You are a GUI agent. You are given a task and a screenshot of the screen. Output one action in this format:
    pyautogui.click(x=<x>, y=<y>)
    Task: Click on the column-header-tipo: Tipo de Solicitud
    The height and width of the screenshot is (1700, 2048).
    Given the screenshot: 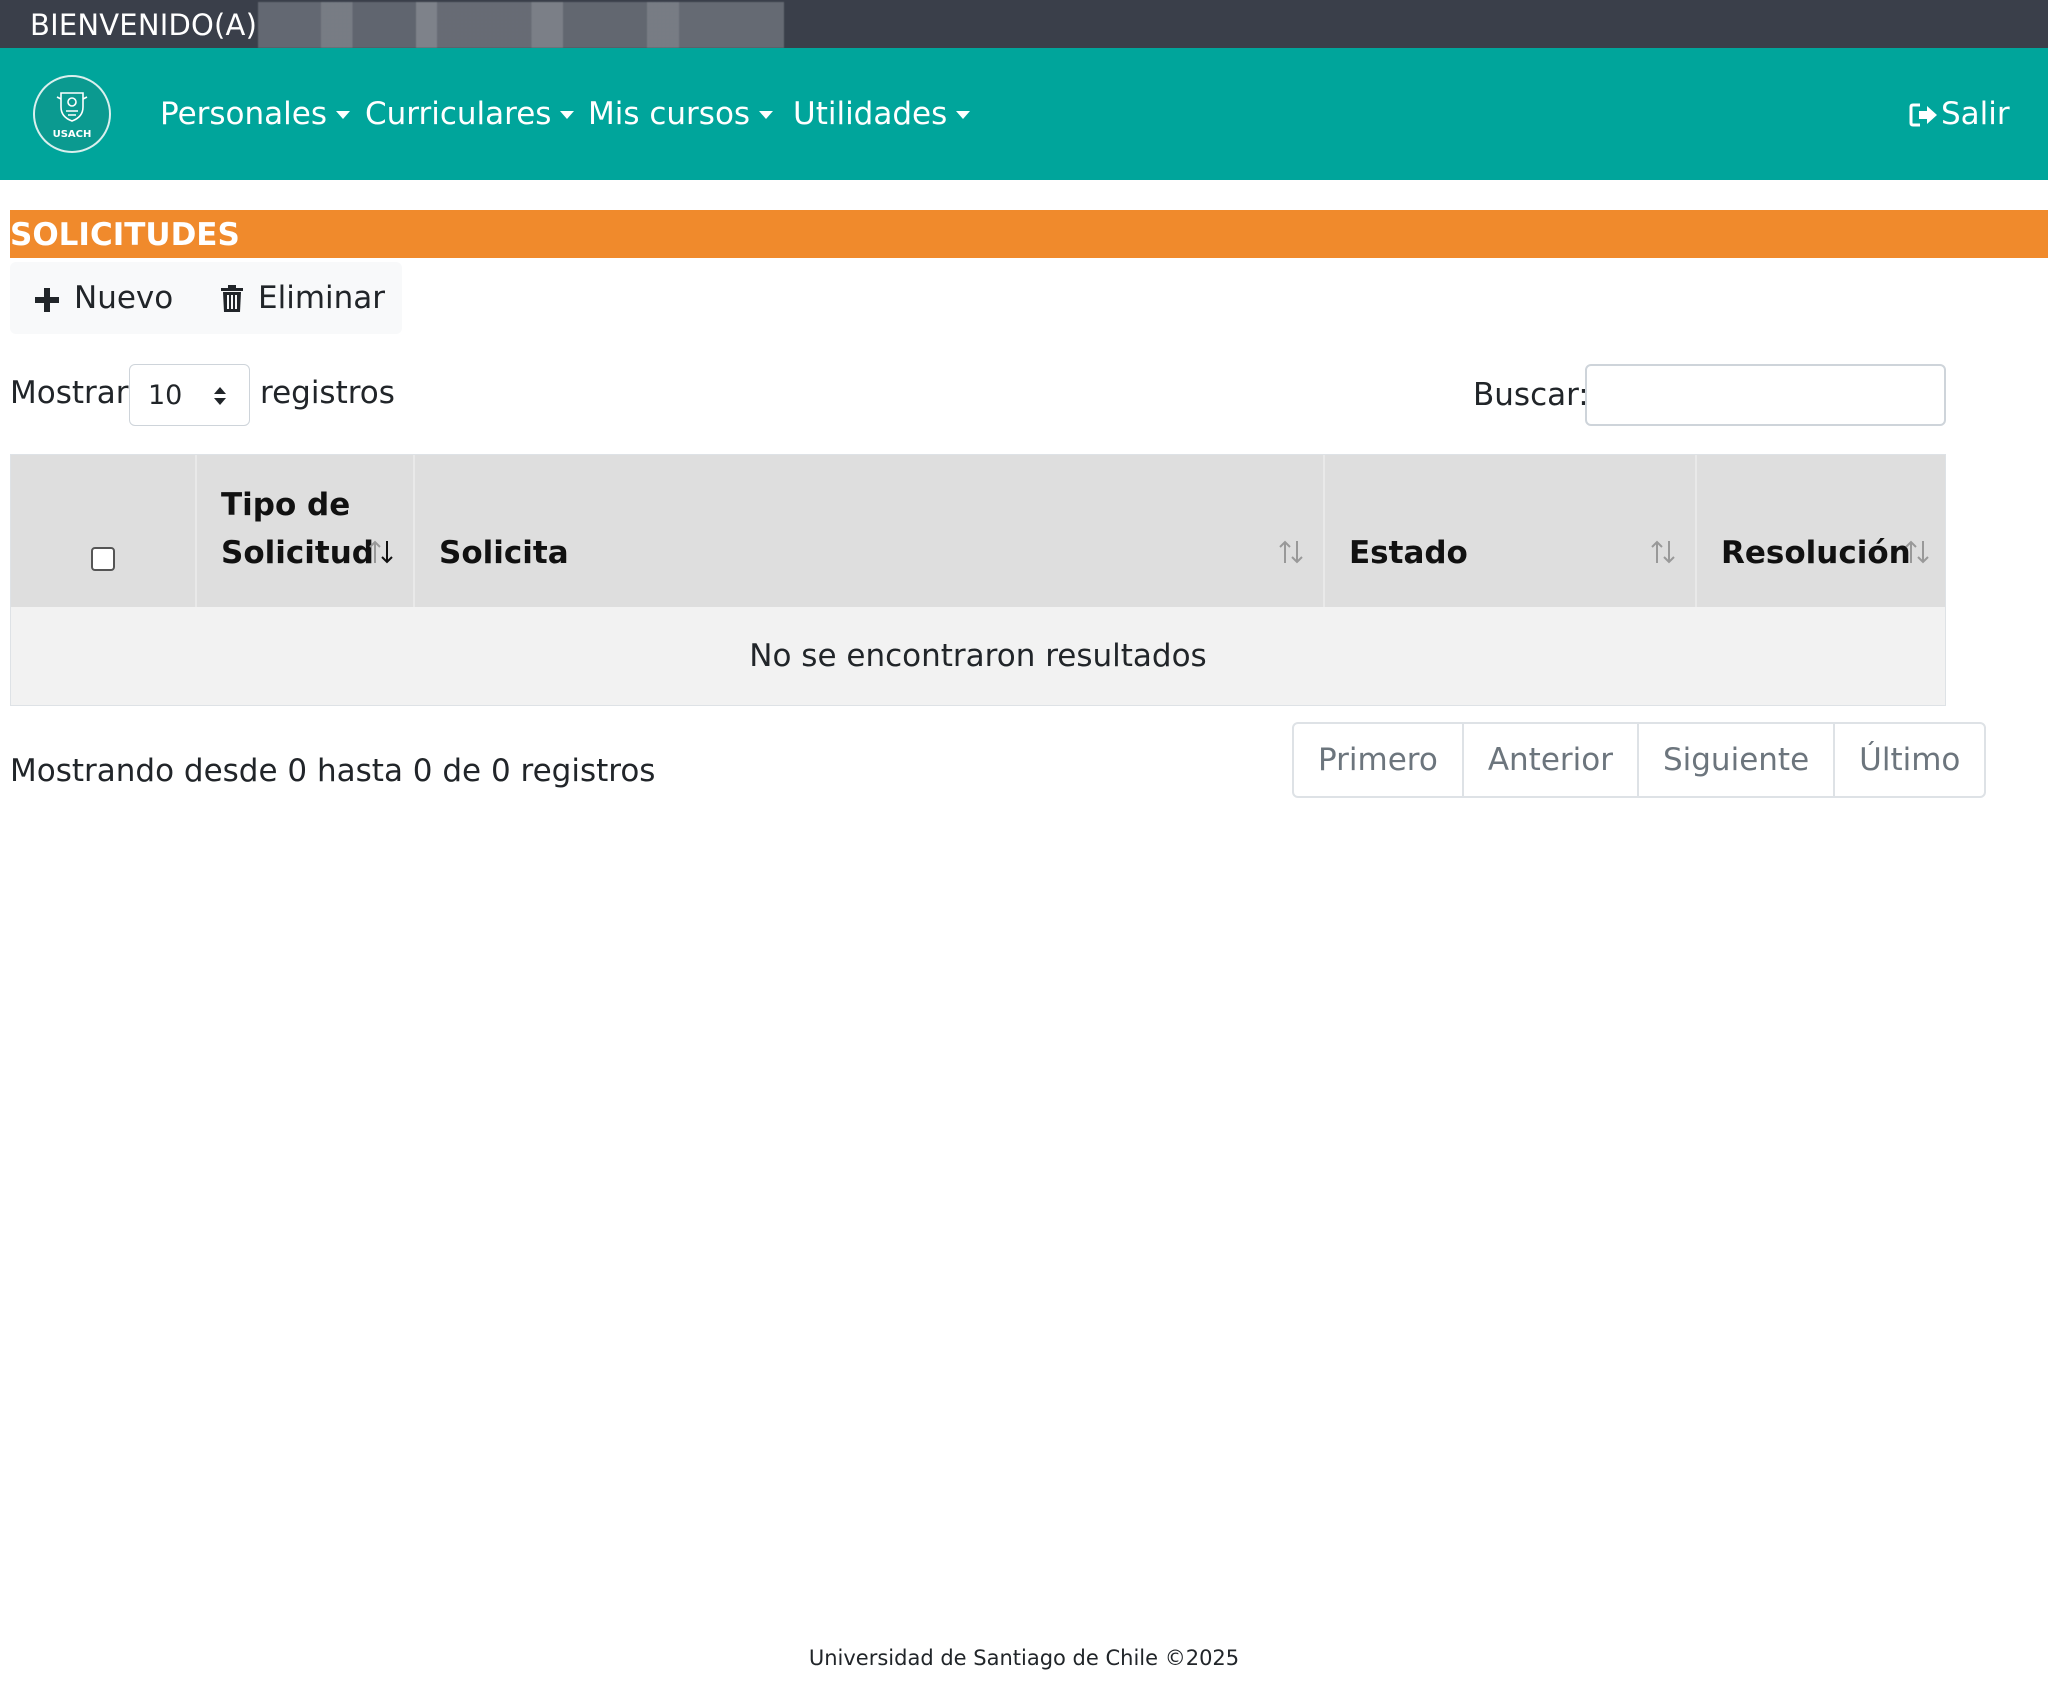 What is the action you would take?
    pyautogui.click(x=306, y=531)
    